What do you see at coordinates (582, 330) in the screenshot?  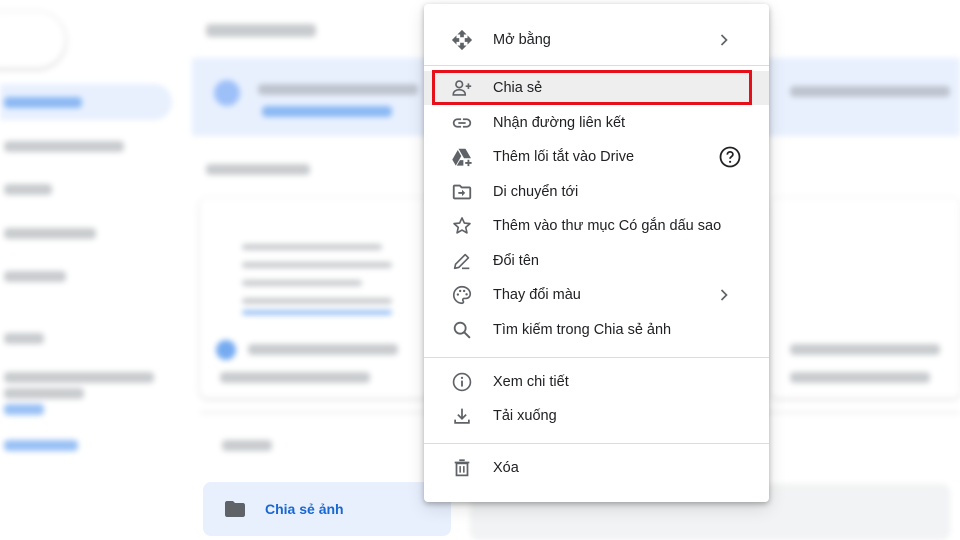 I see `menu-item-label: Tìm kiếm trong Chia sẻ ảnh` at bounding box center [582, 330].